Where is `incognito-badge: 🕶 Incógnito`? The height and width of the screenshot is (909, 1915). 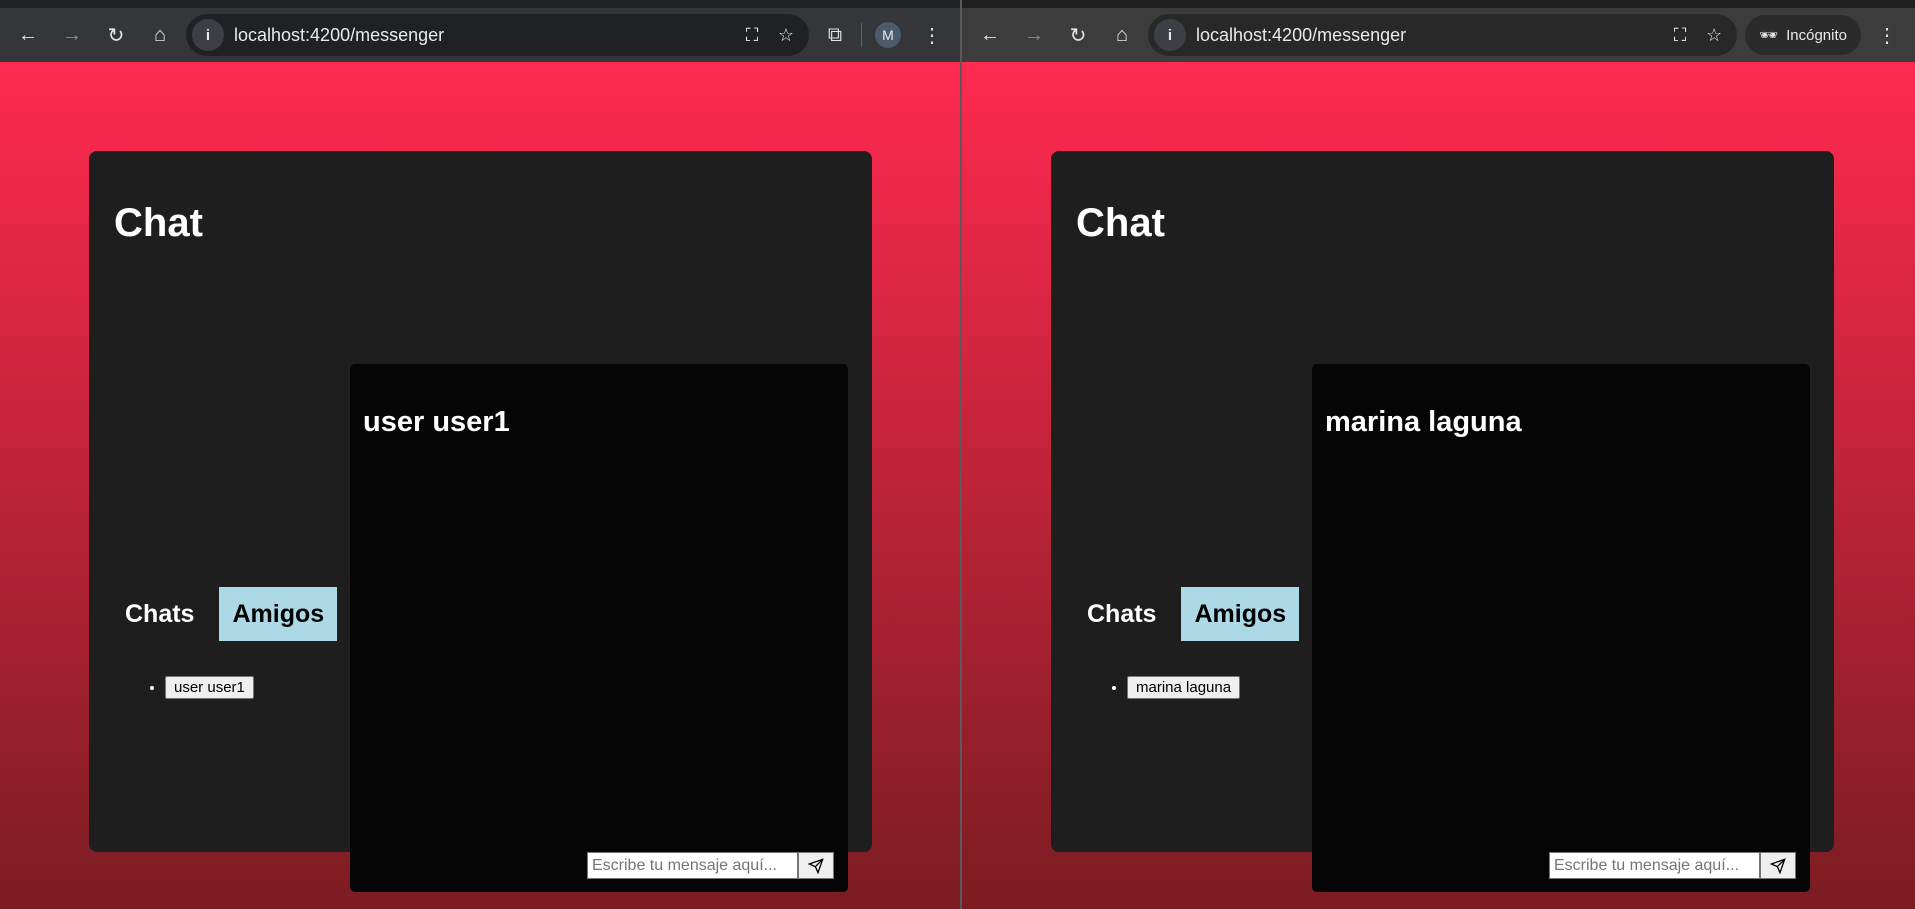 incognito-badge: 🕶 Incógnito is located at coordinates (1803, 35).